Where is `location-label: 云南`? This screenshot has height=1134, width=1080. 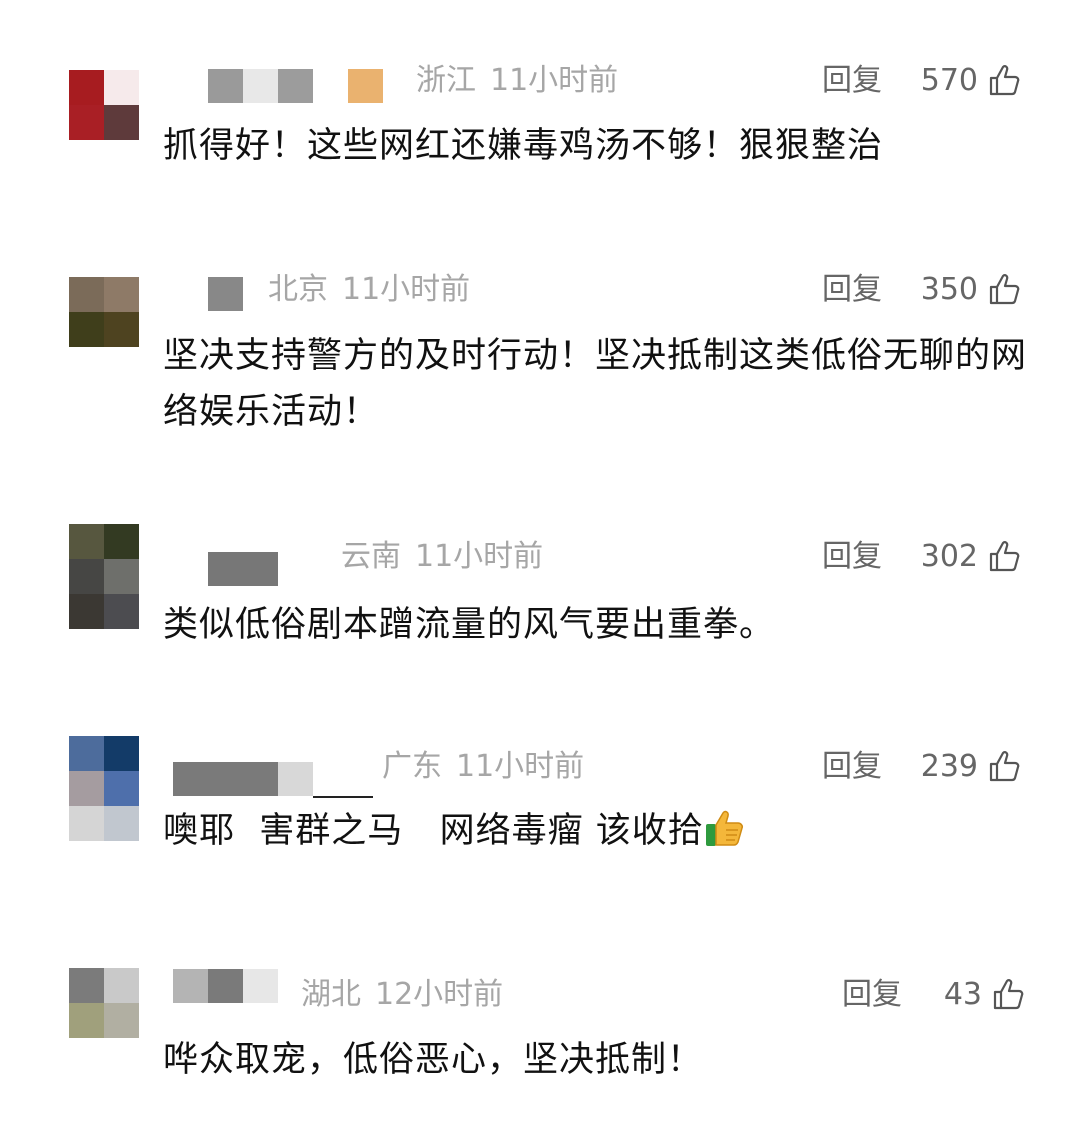
location-label: 云南 is located at coordinates (371, 556).